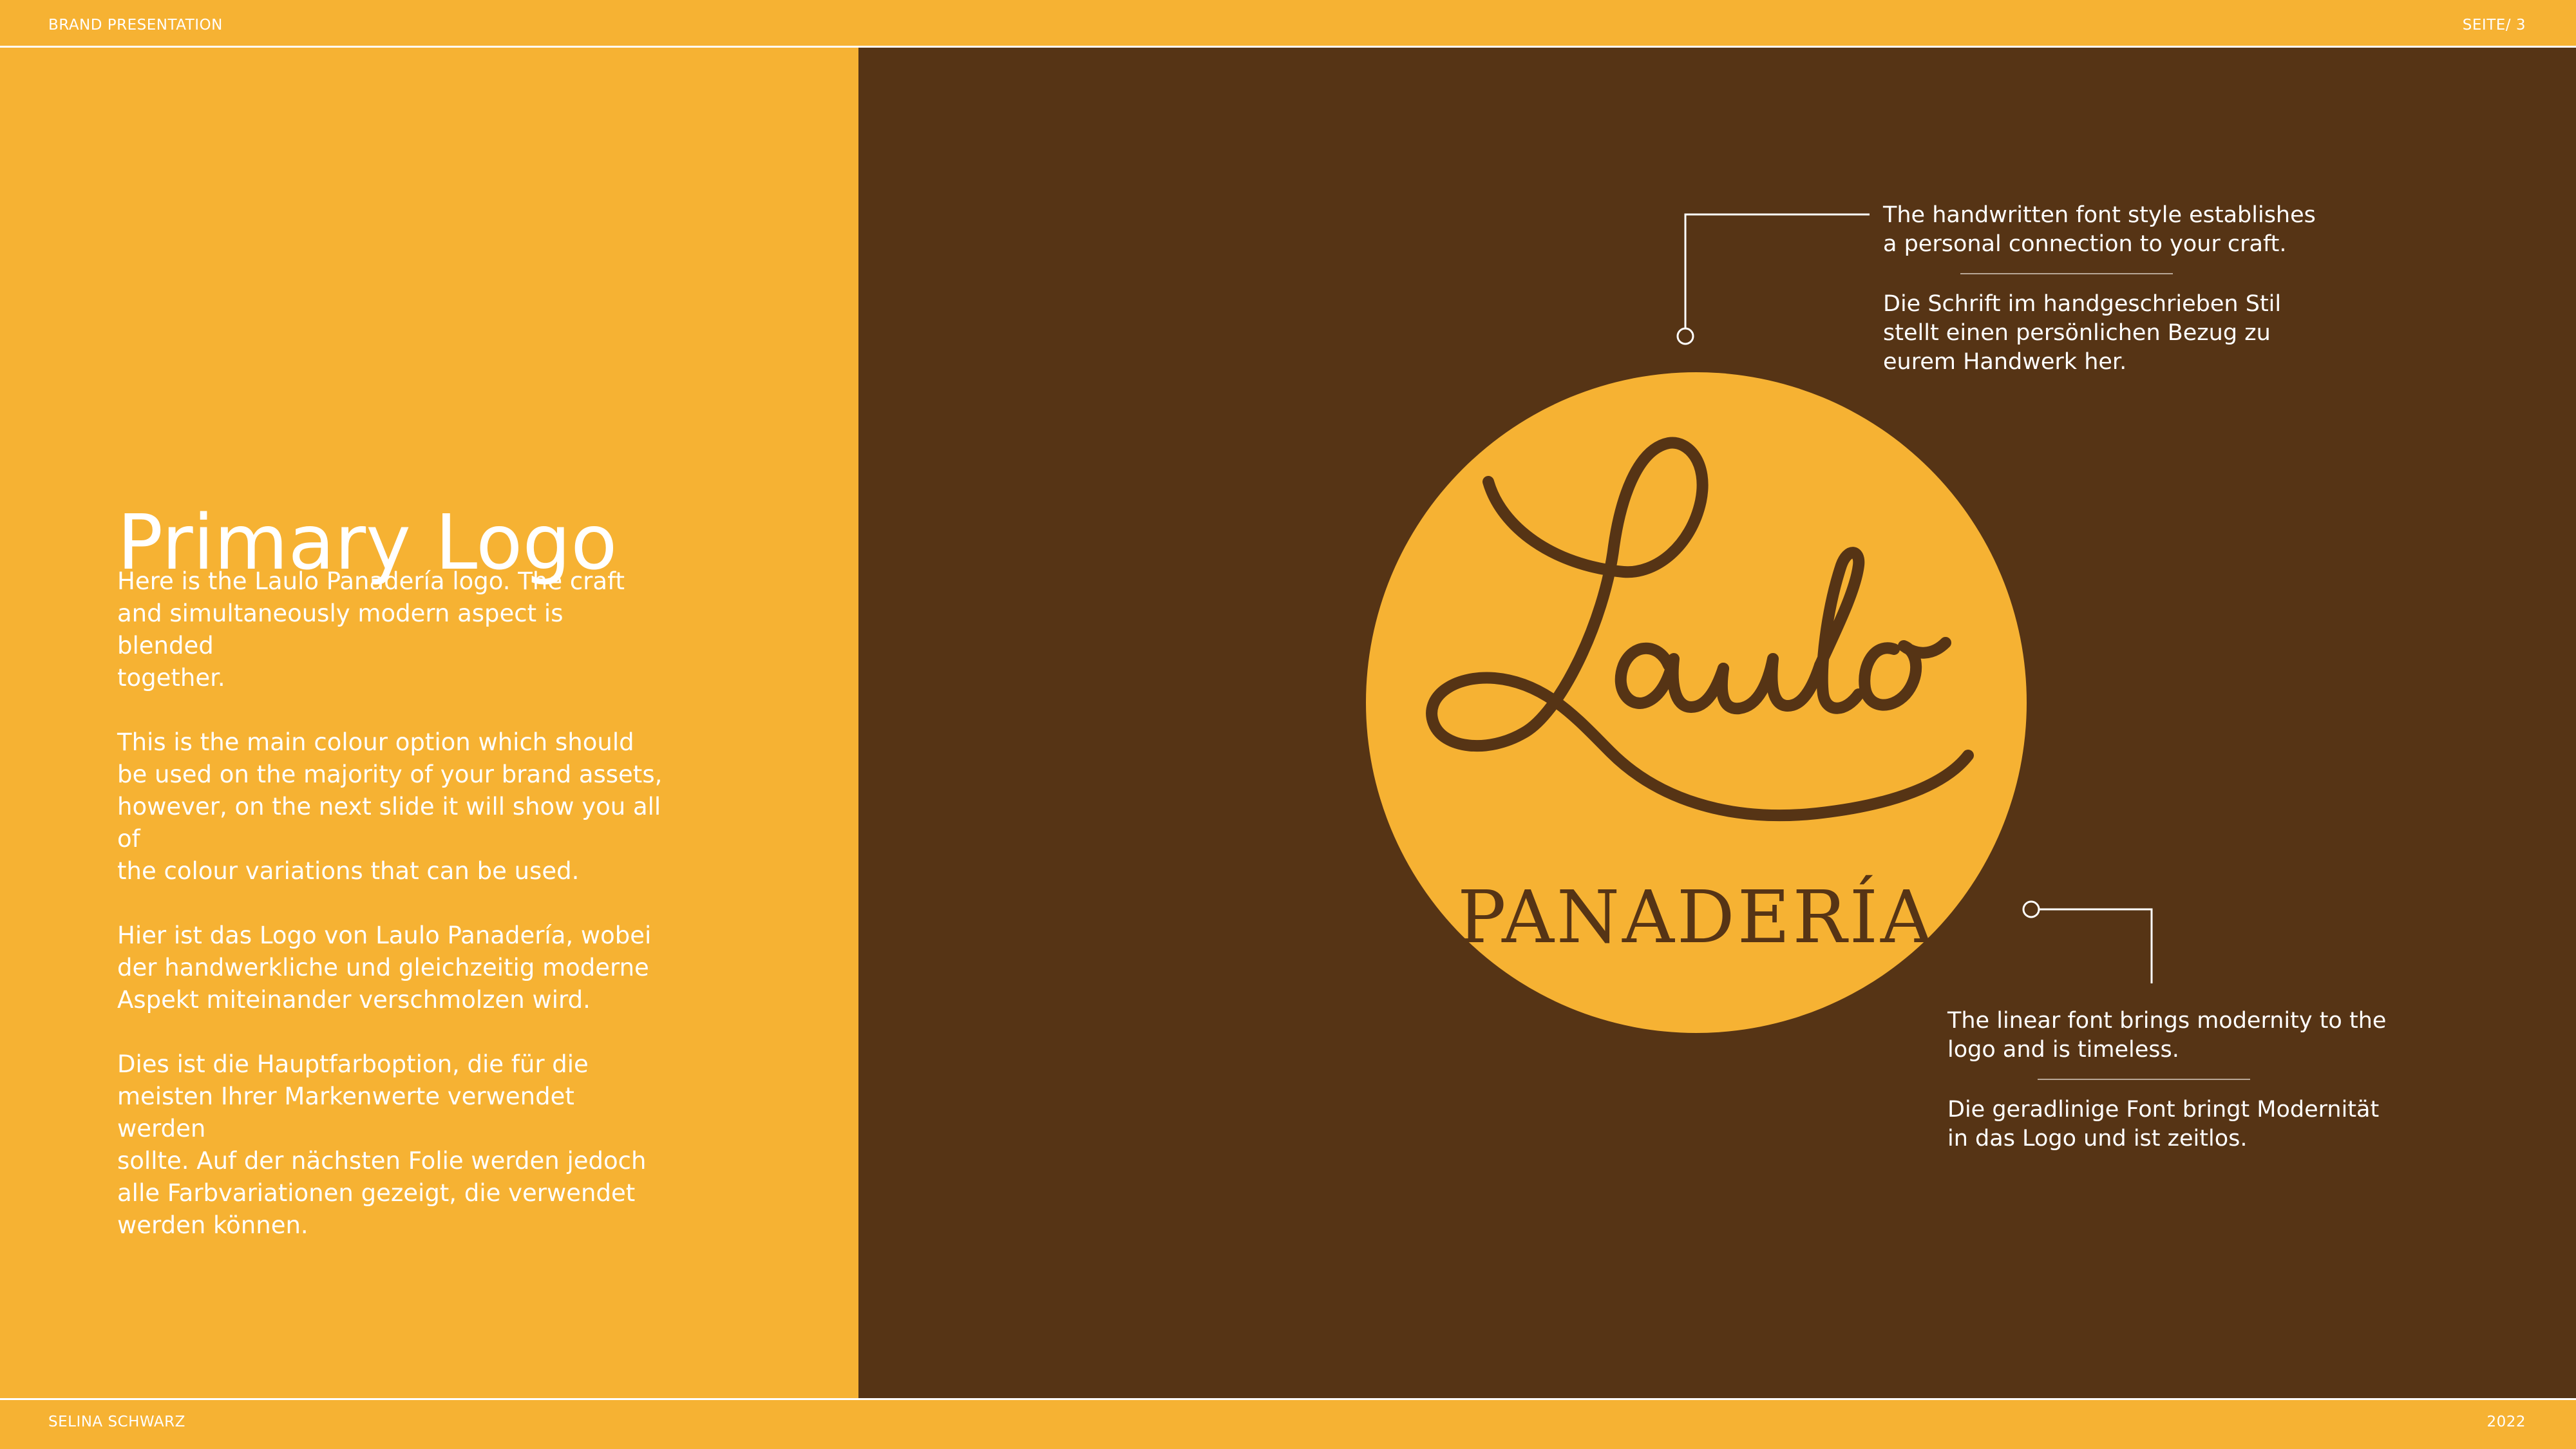  Describe the element at coordinates (2144, 1079) in the screenshot. I see `bottom-callout-divider` at that location.